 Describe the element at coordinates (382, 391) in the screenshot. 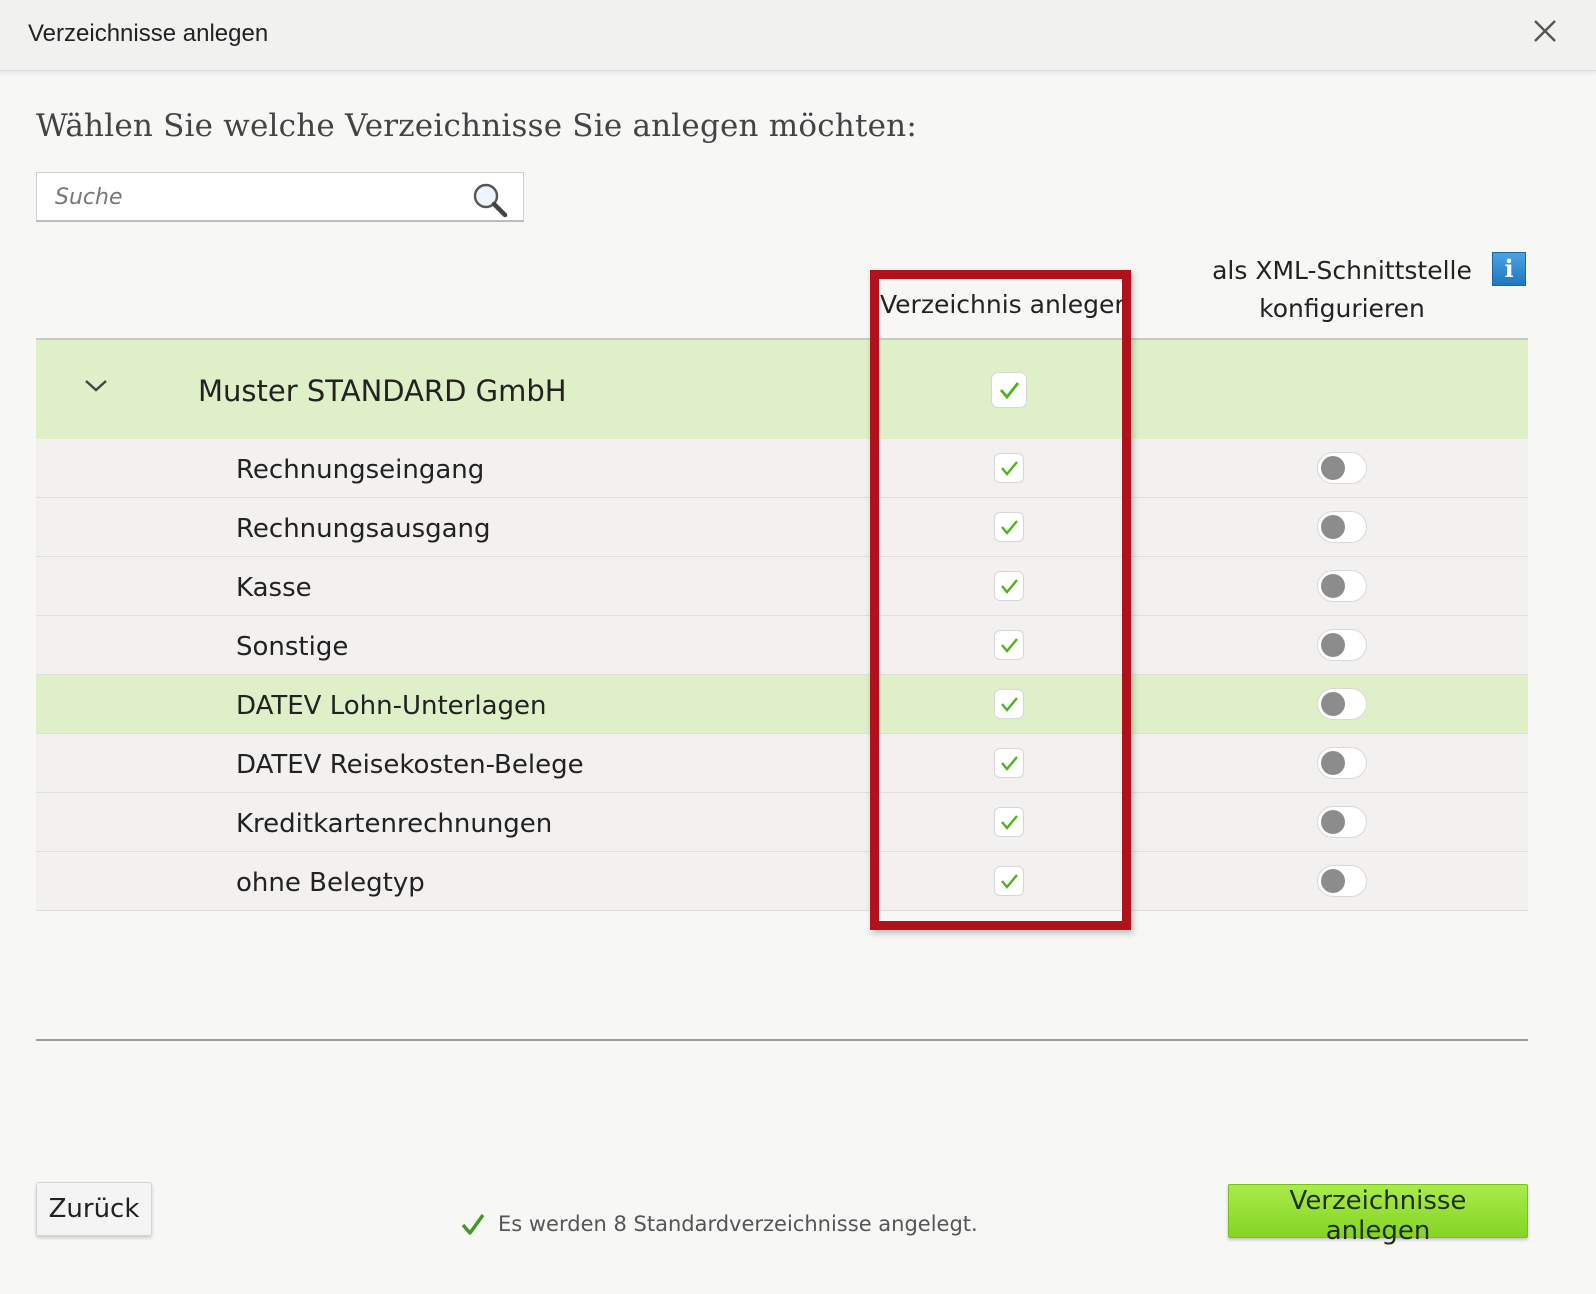

I see `group-name: Muster STANDARD GmbH` at that location.